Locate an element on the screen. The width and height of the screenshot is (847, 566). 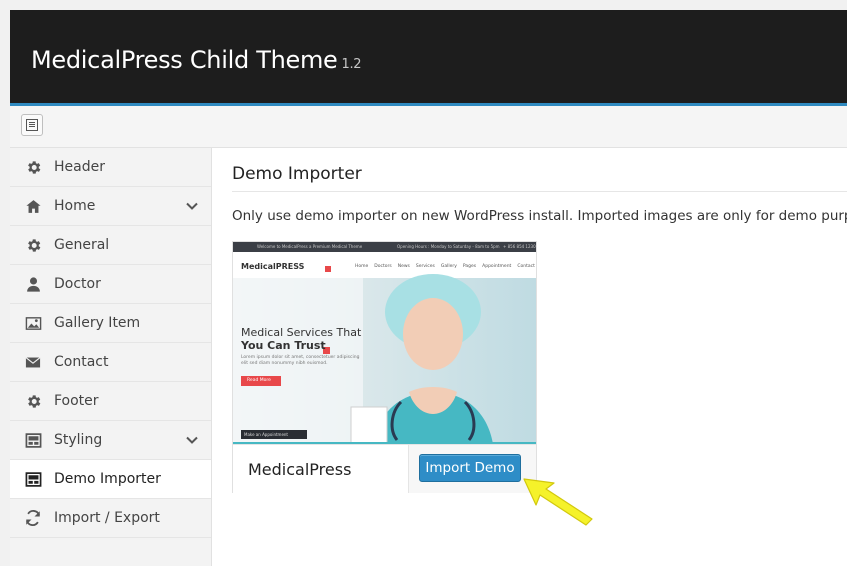
sidebar-item-label: Doctor is located at coordinates (77, 284).